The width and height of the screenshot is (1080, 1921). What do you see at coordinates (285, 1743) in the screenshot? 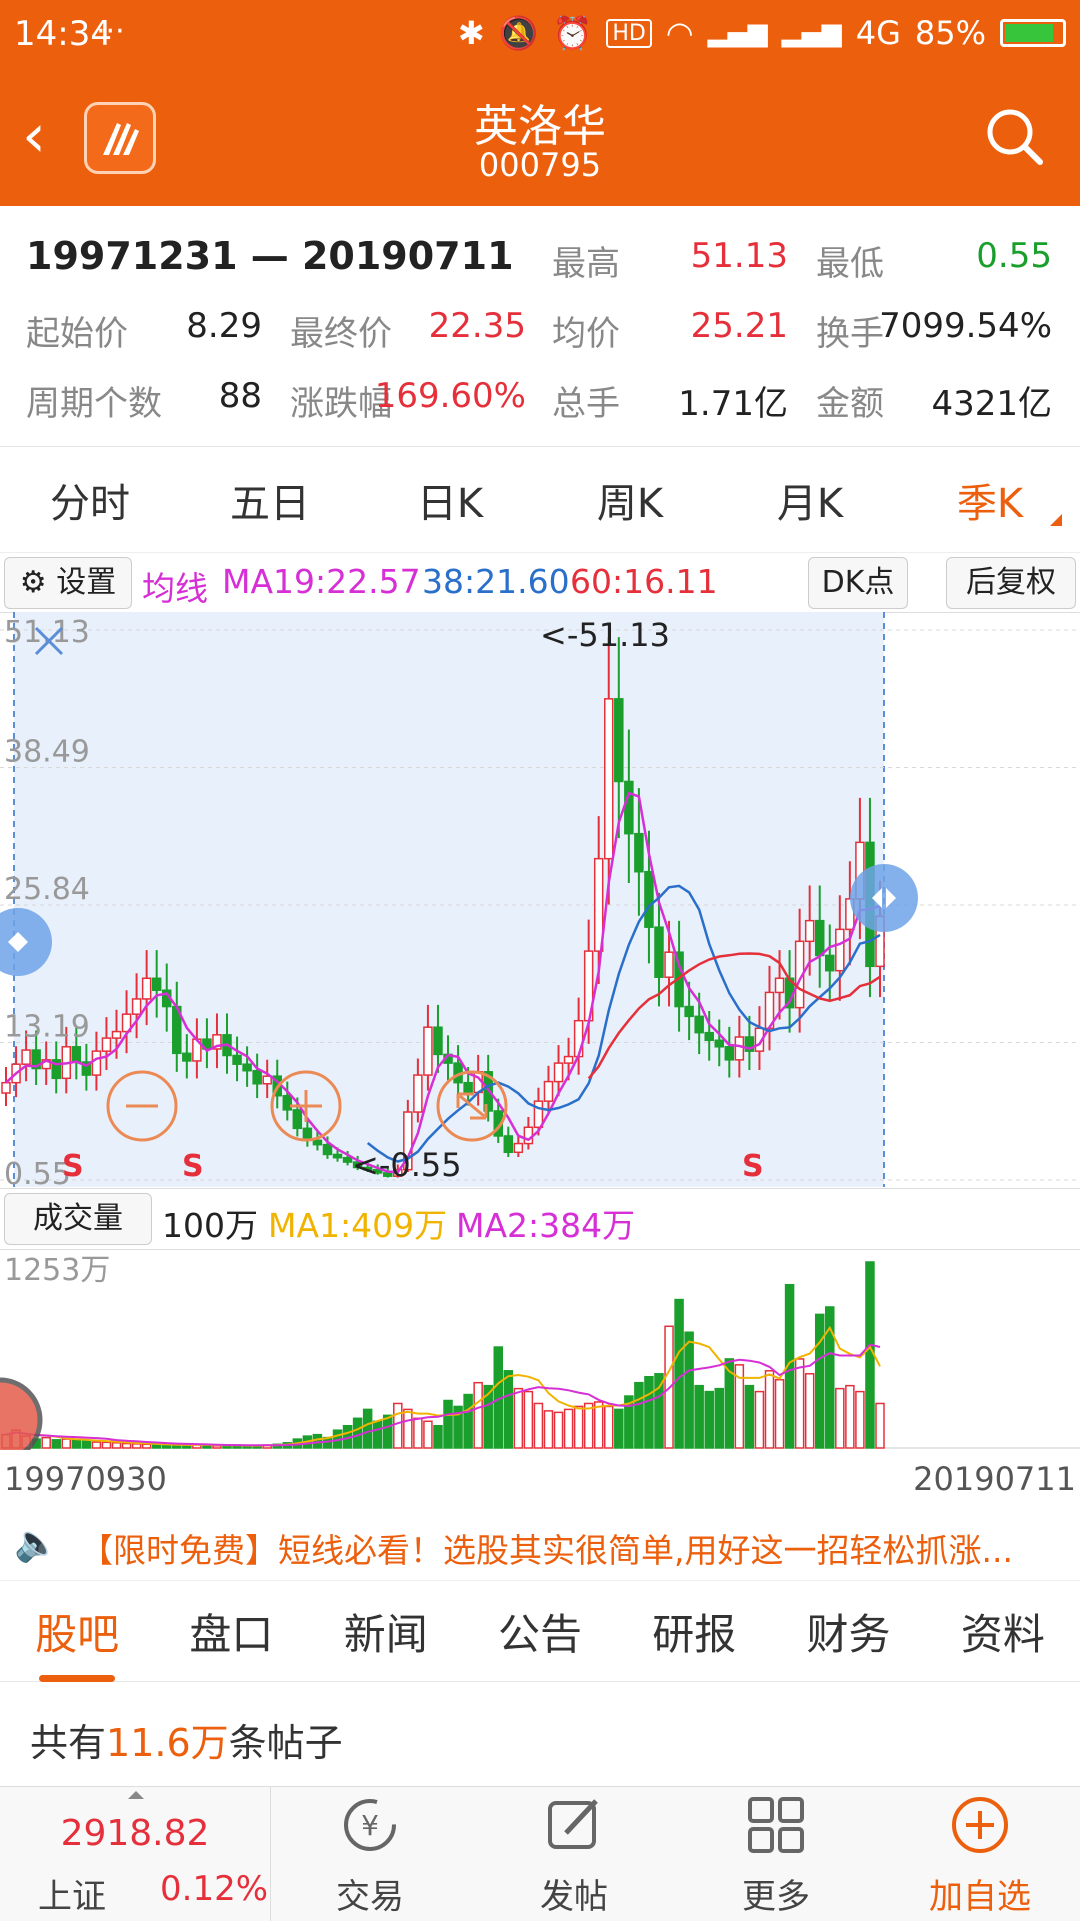
I see `posts-suffix: 条帖子` at bounding box center [285, 1743].